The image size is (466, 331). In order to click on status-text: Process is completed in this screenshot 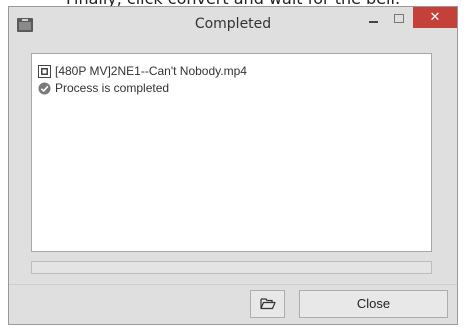, I will do `click(112, 88)`.